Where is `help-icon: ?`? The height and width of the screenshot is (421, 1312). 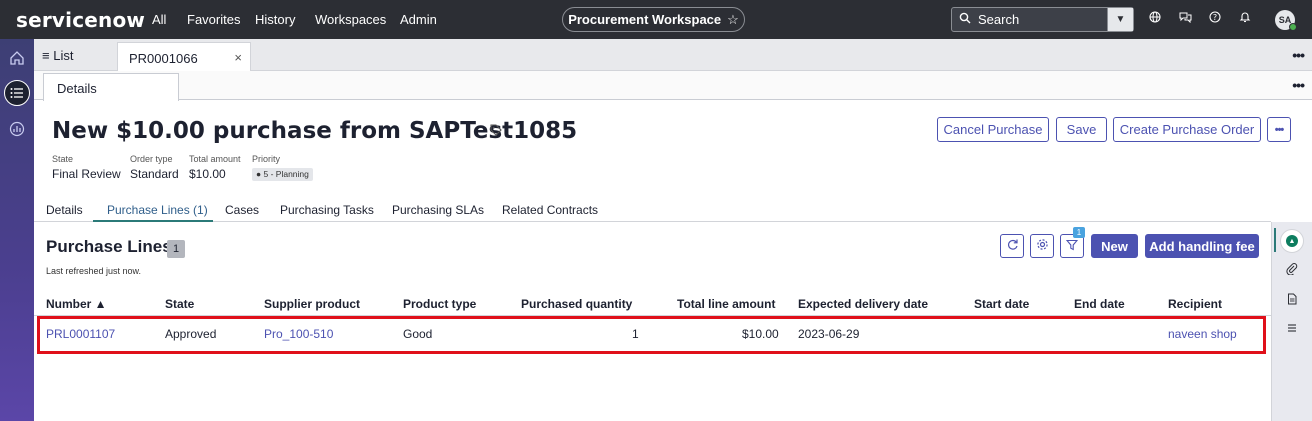
help-icon: ? is located at coordinates (1215, 19).